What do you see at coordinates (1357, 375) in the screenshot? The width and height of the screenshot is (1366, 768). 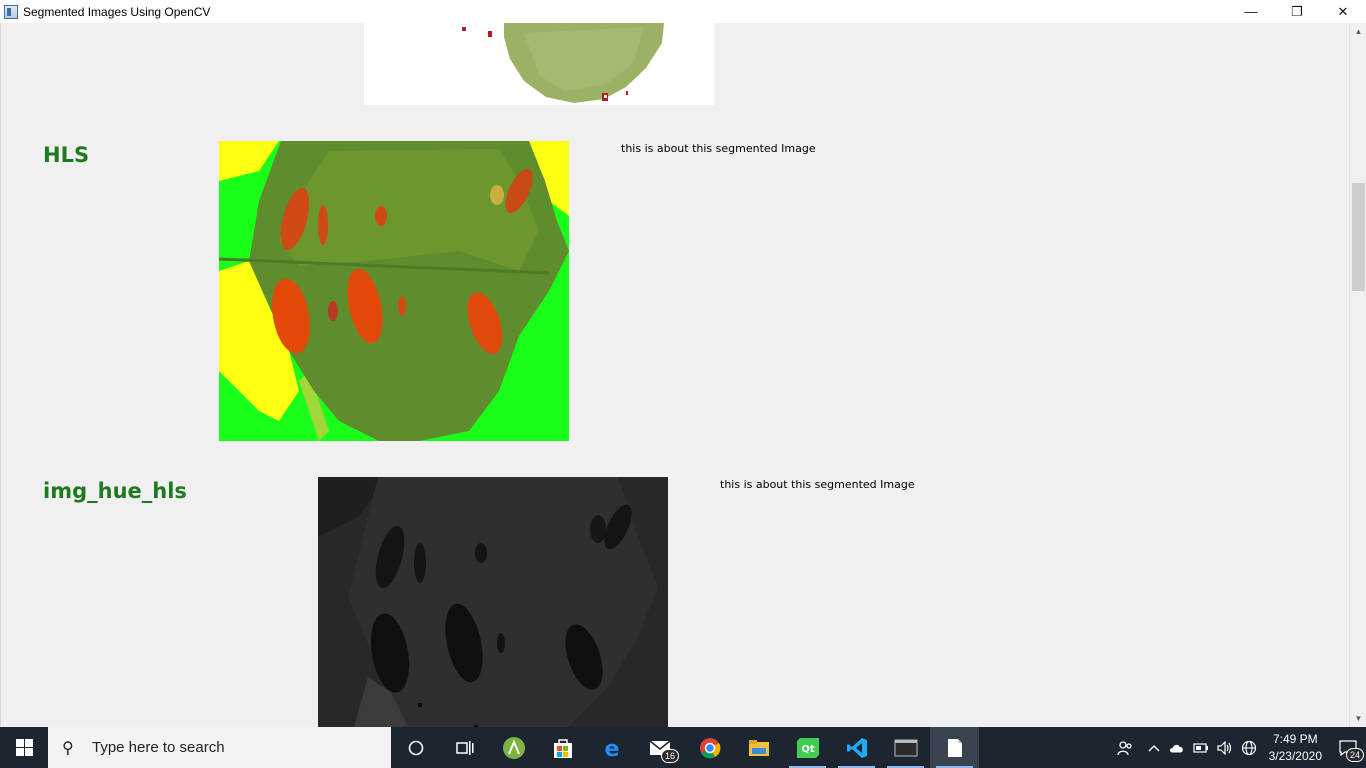 I see `vertical-scrollbar: ▲ ▼` at bounding box center [1357, 375].